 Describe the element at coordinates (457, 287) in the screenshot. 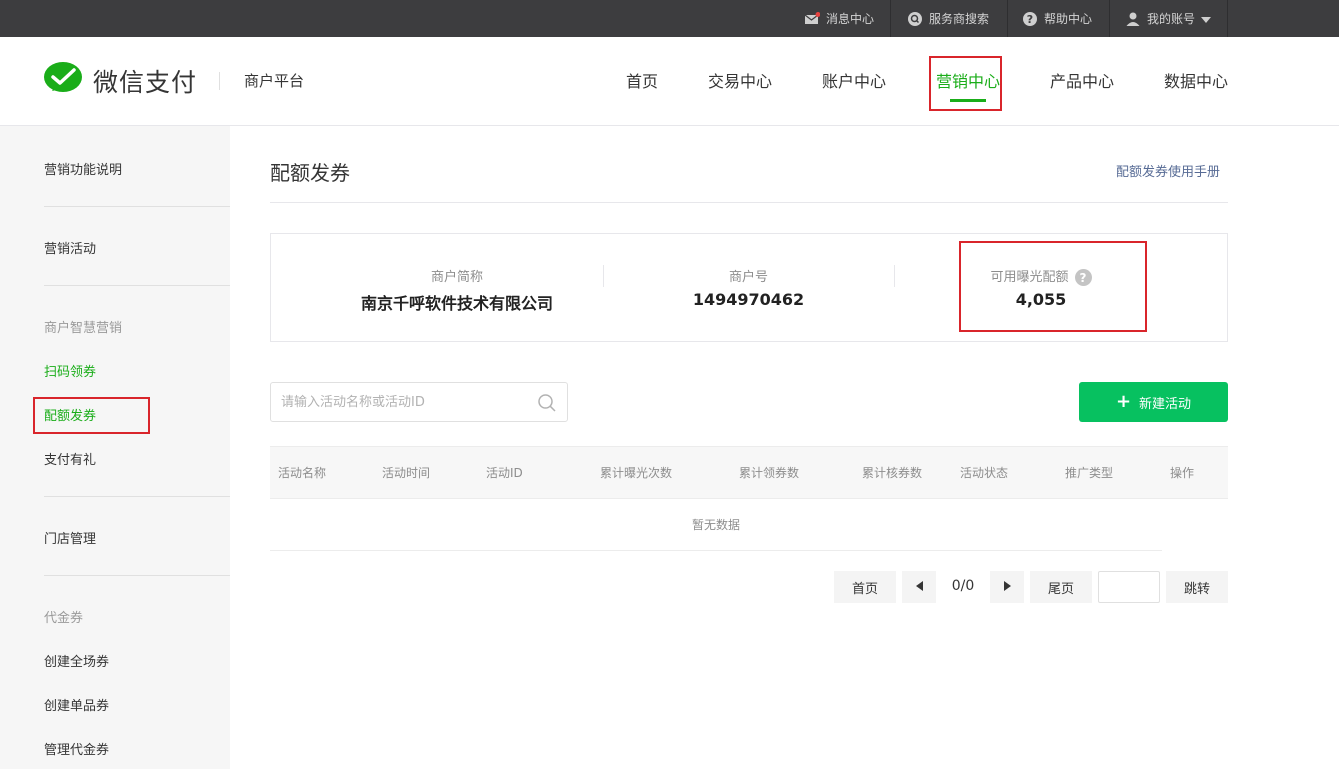

I see `merchant-name-block: 商户简称 南京千呼软件技术有限公司` at that location.